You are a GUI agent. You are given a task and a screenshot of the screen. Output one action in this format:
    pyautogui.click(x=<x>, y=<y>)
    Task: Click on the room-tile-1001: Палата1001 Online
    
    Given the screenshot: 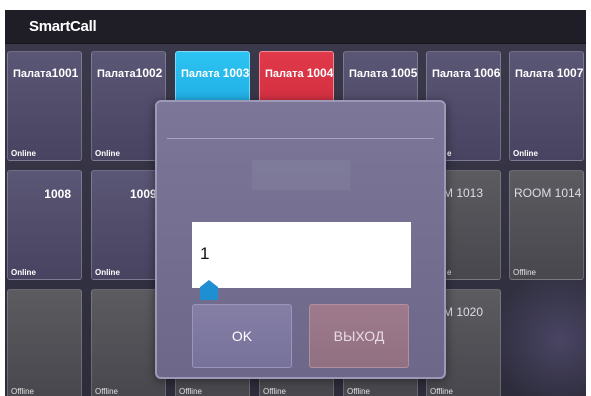 What is the action you would take?
    pyautogui.click(x=44, y=106)
    